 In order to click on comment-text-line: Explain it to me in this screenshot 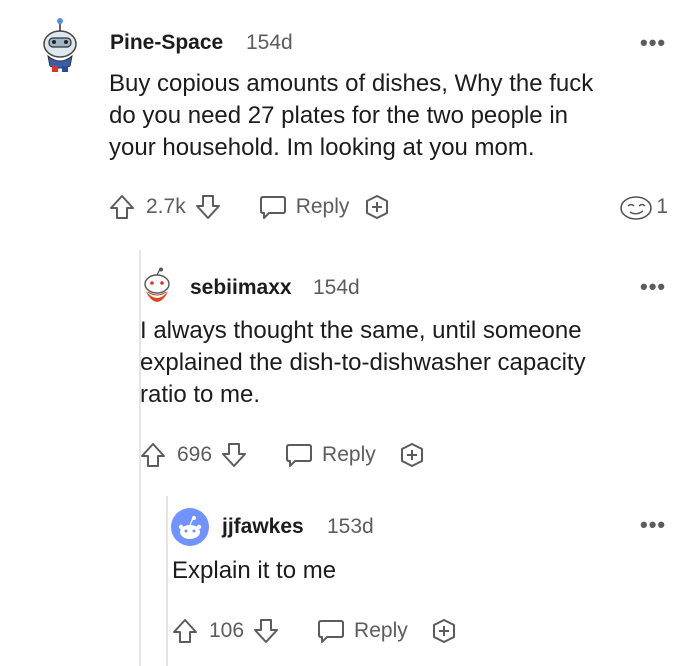, I will do `click(254, 570)`.